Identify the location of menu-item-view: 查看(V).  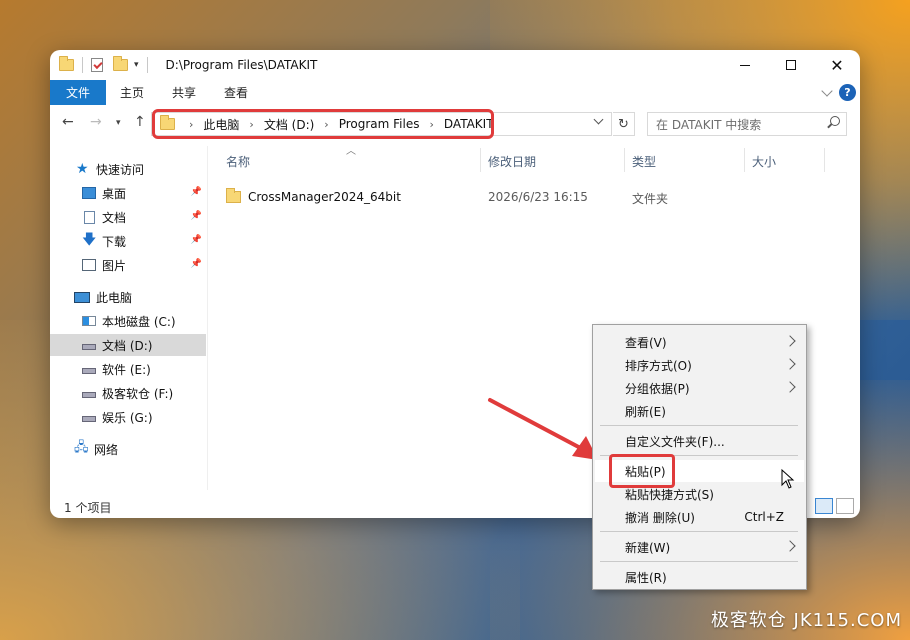
(699, 342).